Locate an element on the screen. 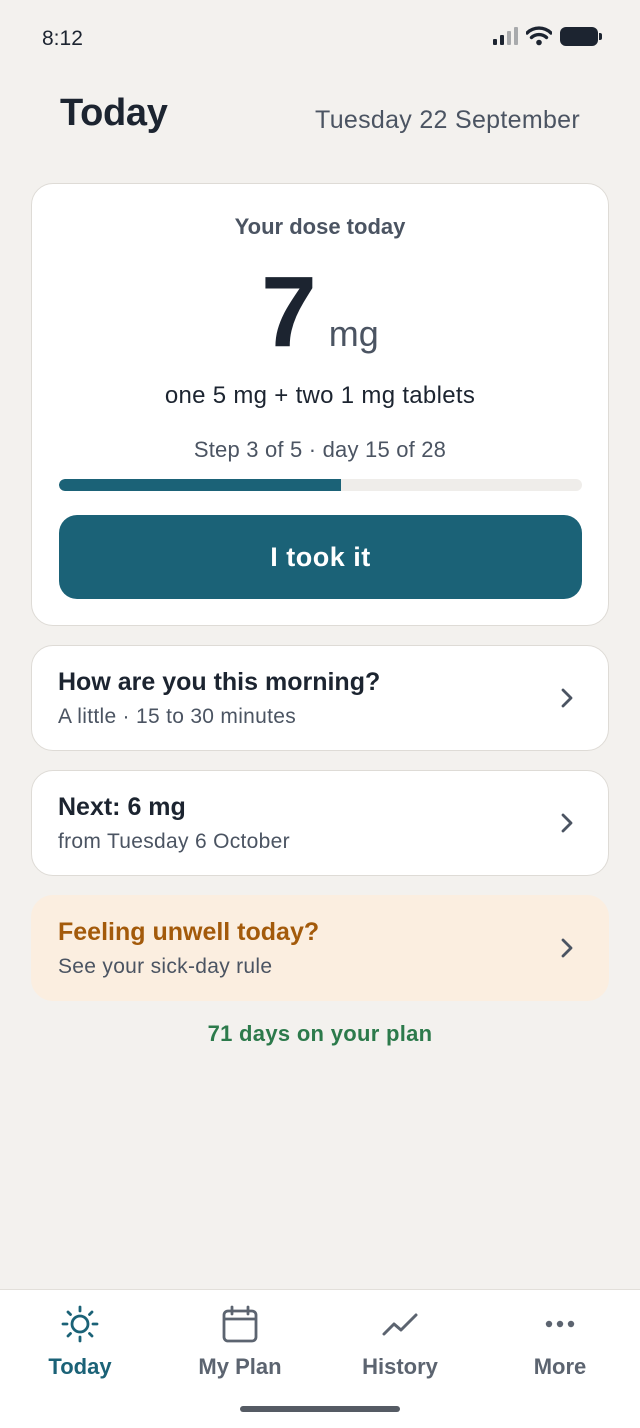 This screenshot has width=640, height=1428. tab-more: More is located at coordinates (560, 1345).